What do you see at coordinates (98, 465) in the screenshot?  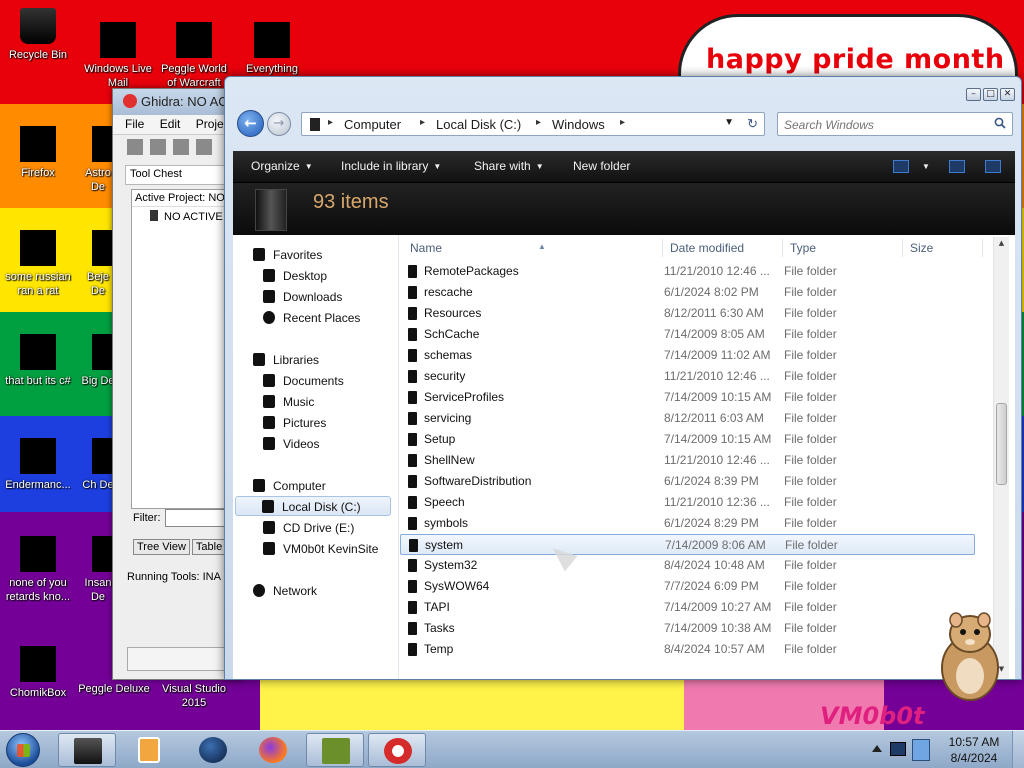 I see `desktop-icon-ch: Ch De` at bounding box center [98, 465].